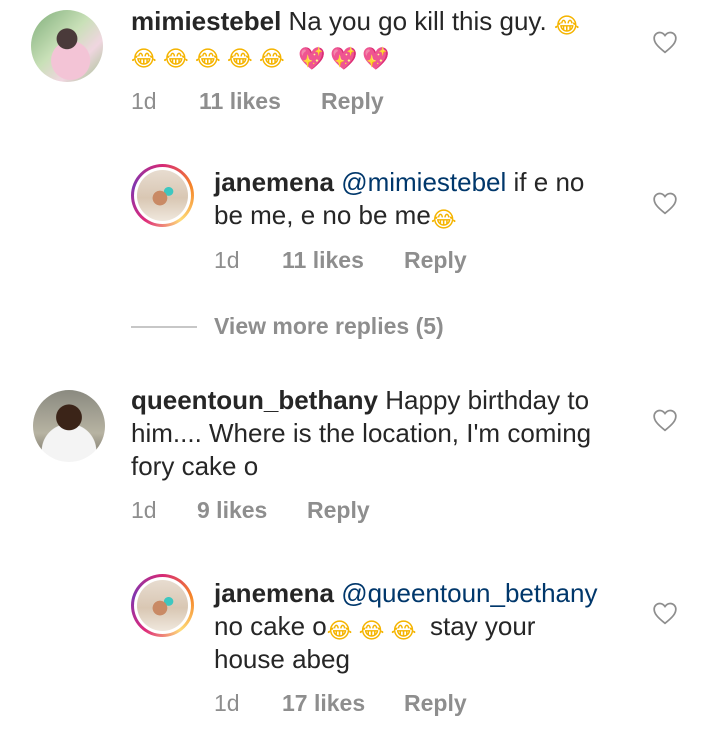 This screenshot has height=729, width=720. I want to click on comment-text: if e no, so click(549, 182).